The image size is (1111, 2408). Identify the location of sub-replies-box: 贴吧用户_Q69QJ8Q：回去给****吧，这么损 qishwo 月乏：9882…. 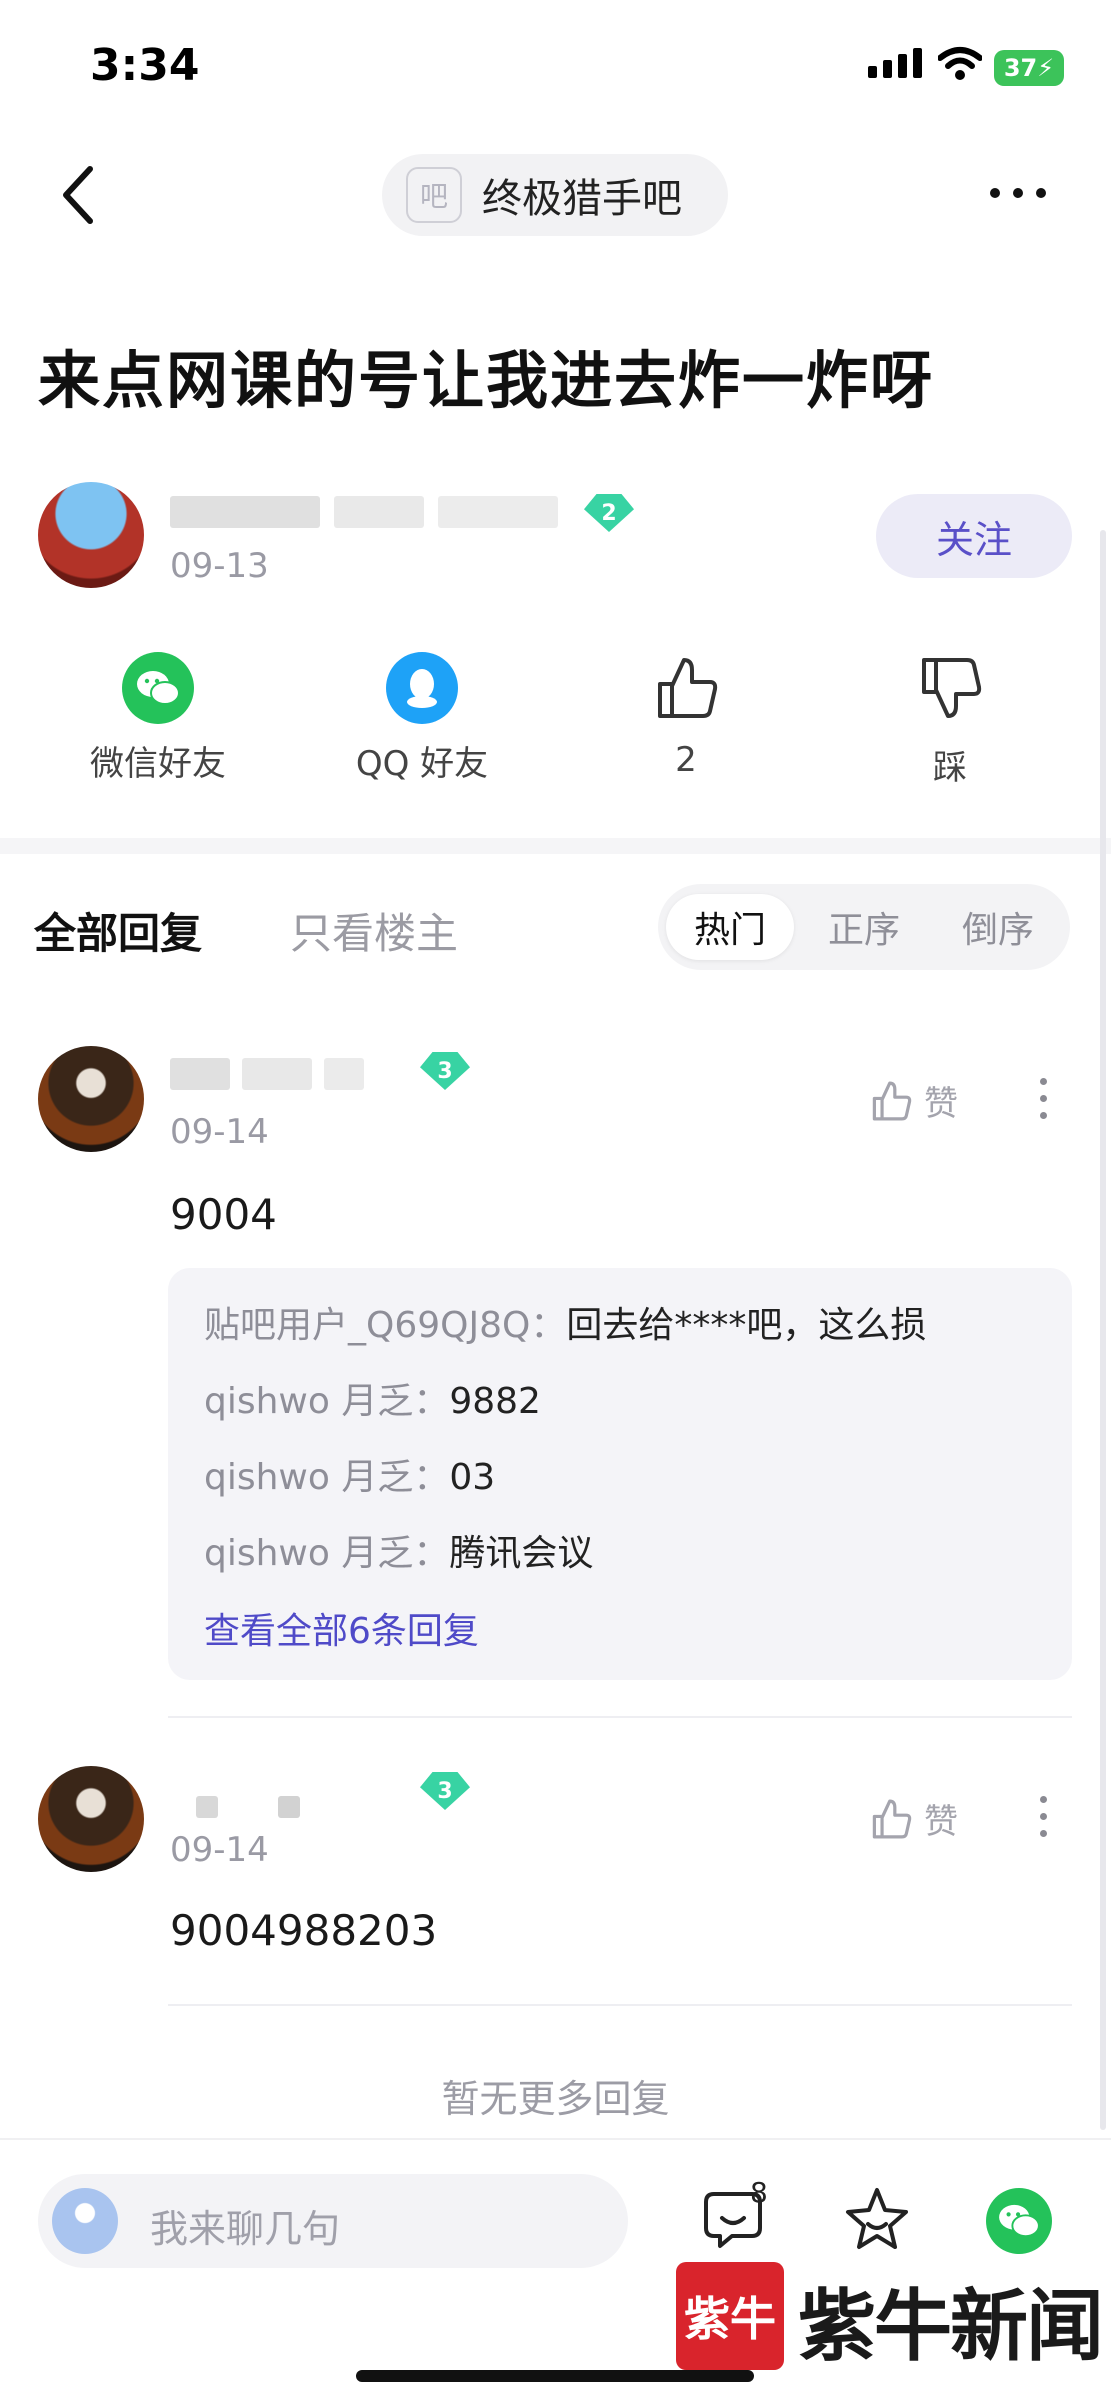
(620, 1474).